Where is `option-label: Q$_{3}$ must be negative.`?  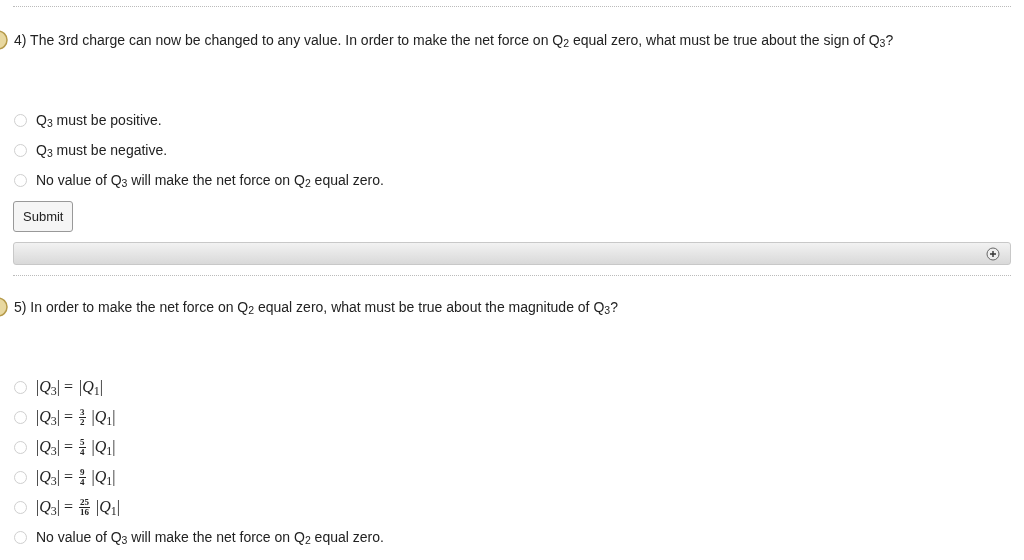 option-label: Q$_{3}$ must be negative. is located at coordinates (102, 150).